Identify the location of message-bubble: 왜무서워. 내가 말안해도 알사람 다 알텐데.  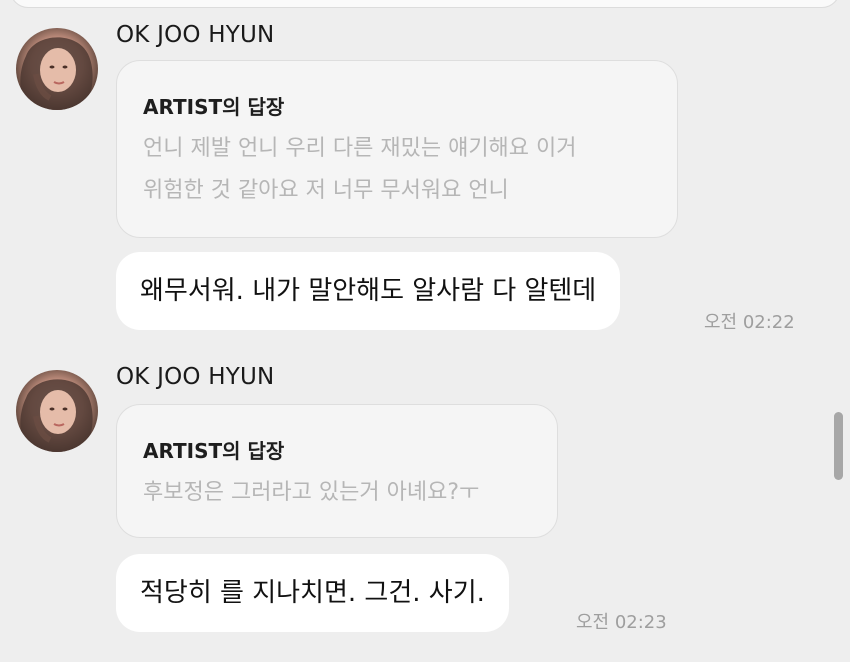
(368, 291).